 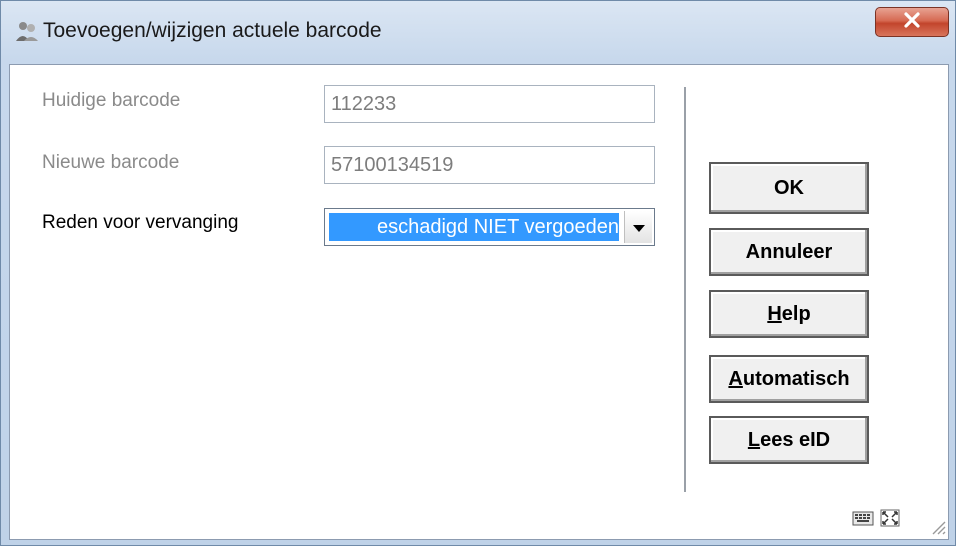 I want to click on title-bar: Toevoegen/wijzigen actuele barcode, so click(x=478, y=33).